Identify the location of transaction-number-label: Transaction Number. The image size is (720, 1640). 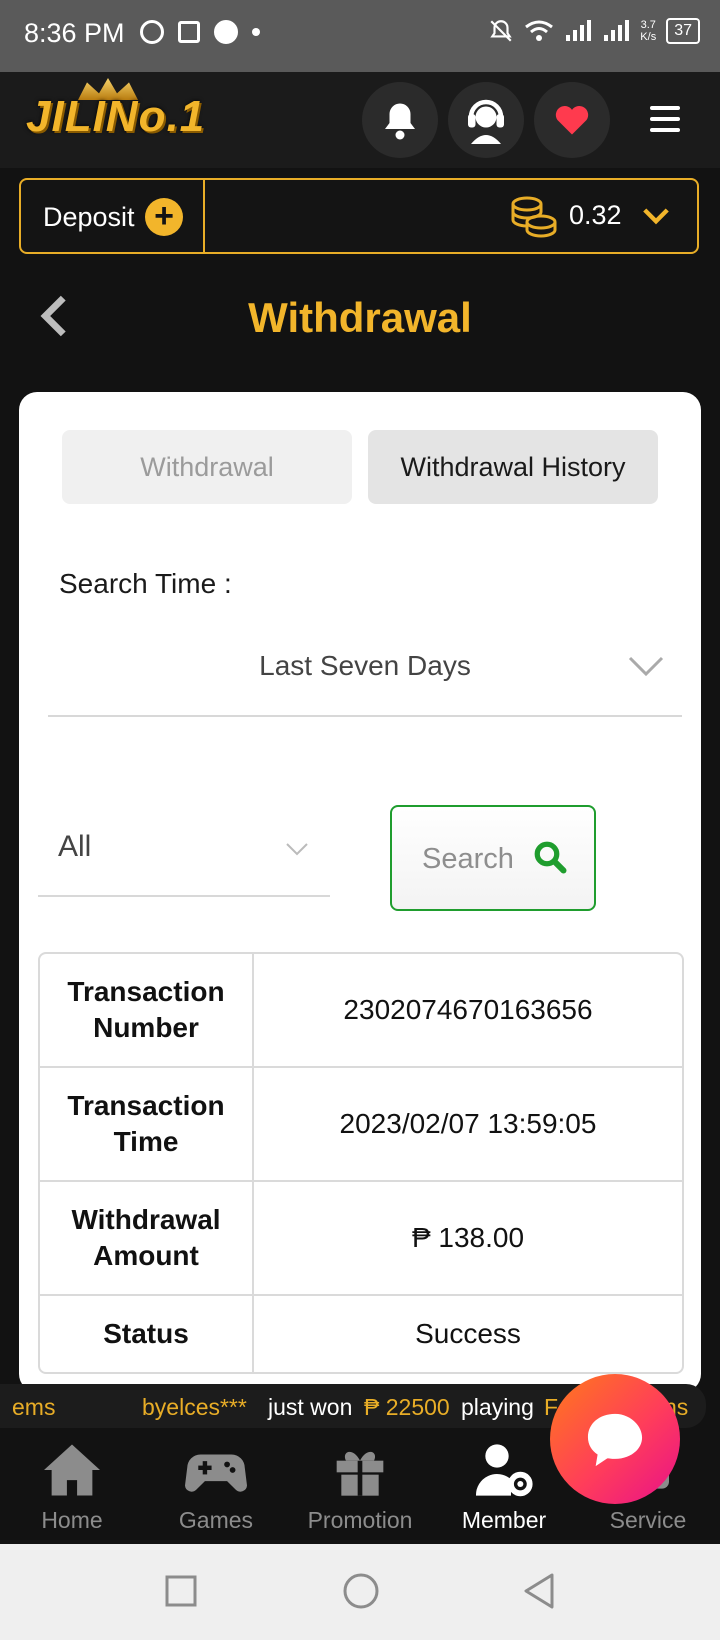
(147, 1010).